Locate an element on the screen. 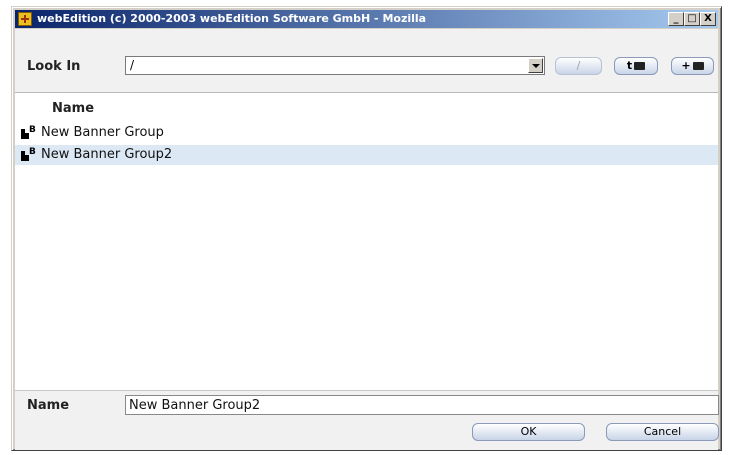 Image resolution: width=732 pixels, height=455 pixels. look-in-select: / is located at coordinates (335, 65).